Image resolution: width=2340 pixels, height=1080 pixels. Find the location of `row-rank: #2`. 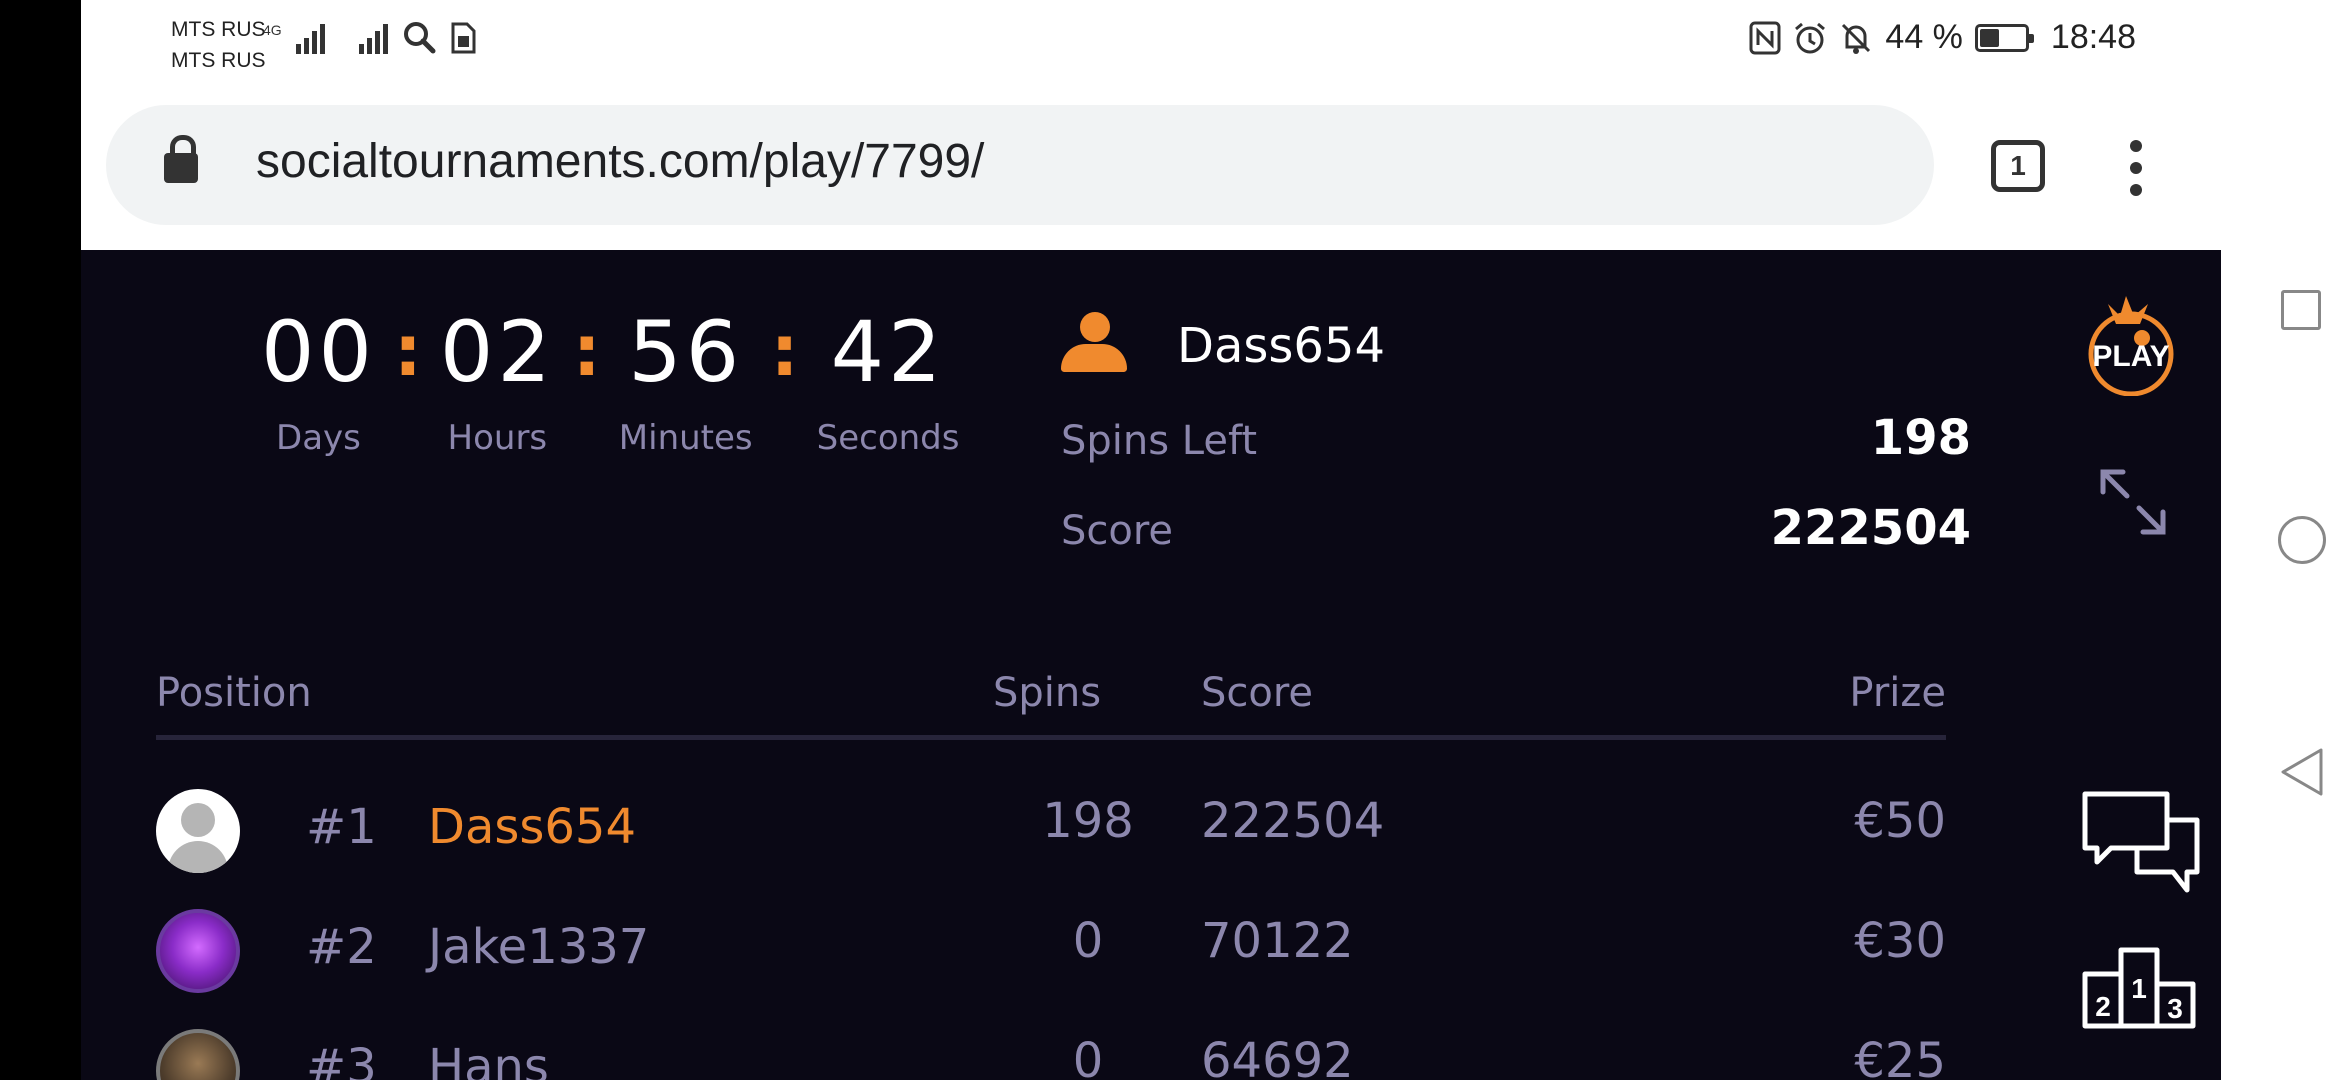

row-rank: #2 is located at coordinates (341, 947).